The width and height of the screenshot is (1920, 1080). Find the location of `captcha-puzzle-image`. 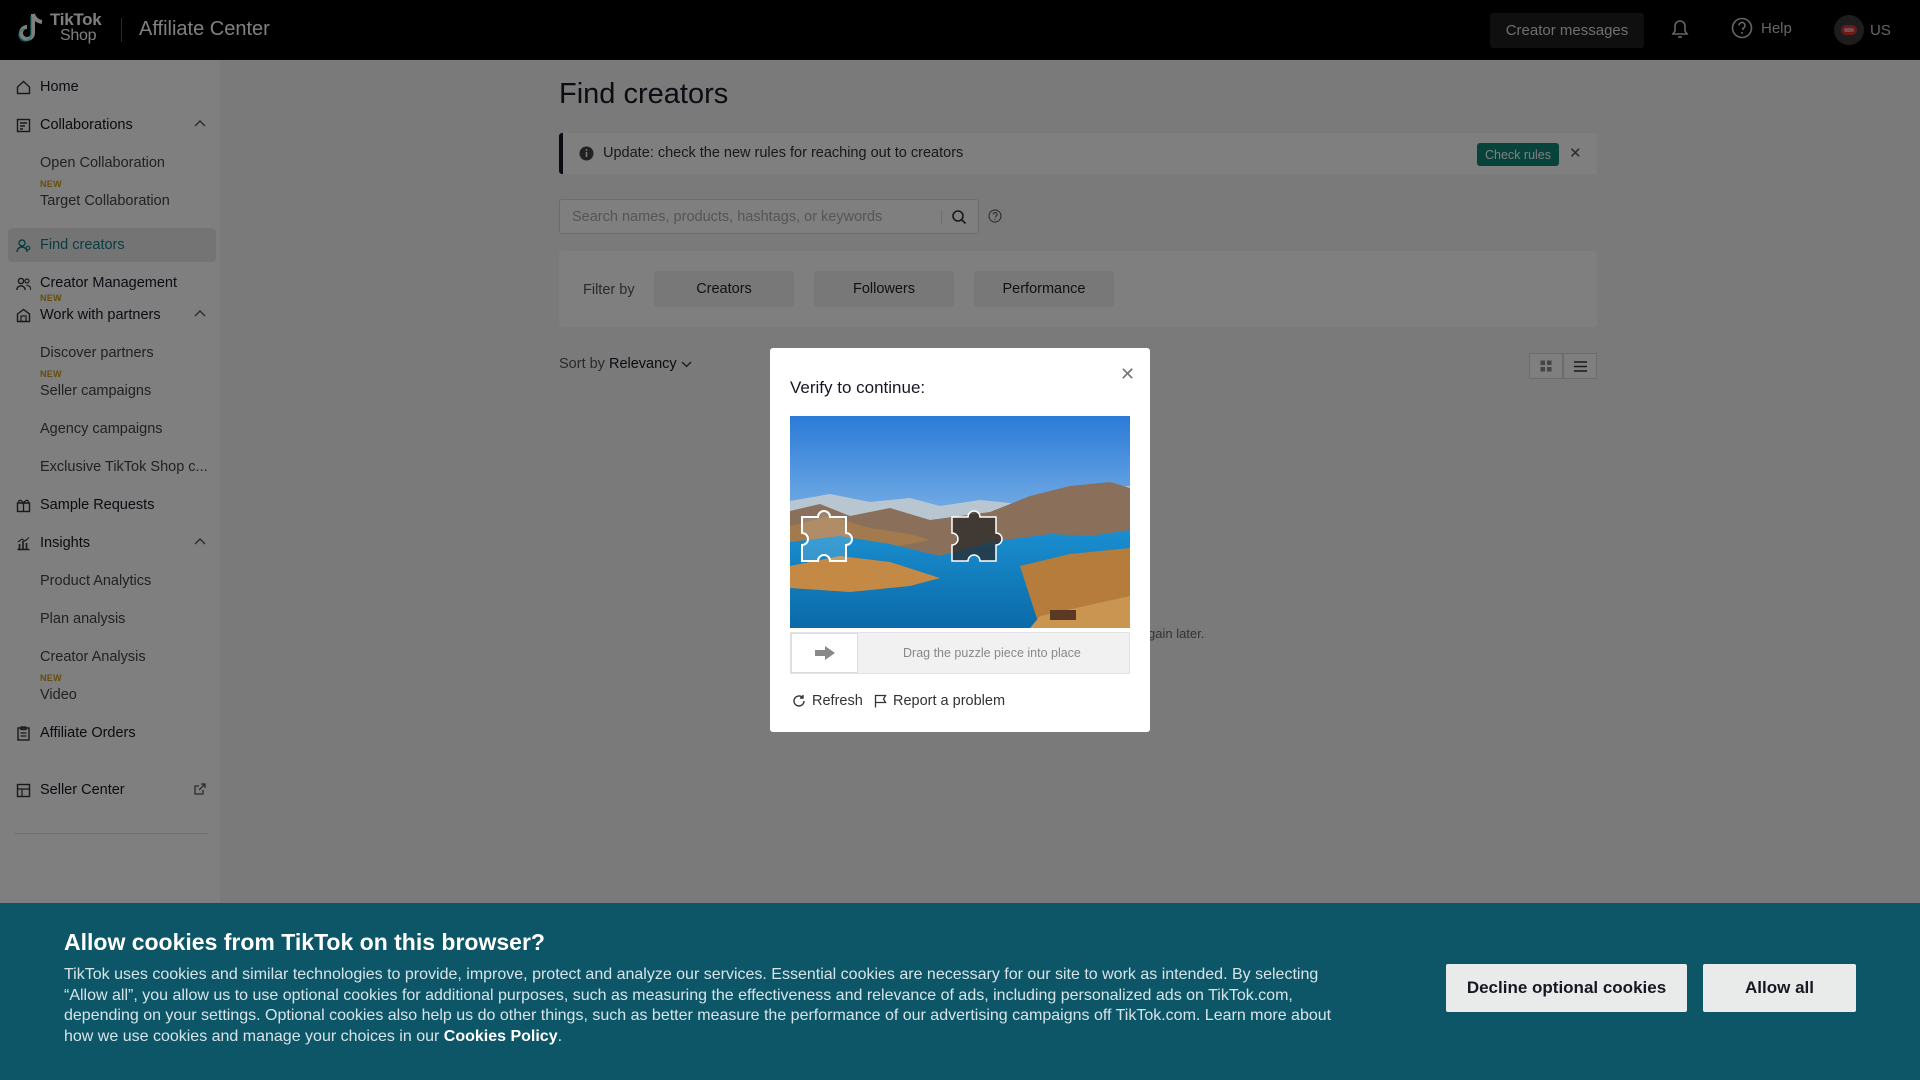

captcha-puzzle-image is located at coordinates (960, 522).